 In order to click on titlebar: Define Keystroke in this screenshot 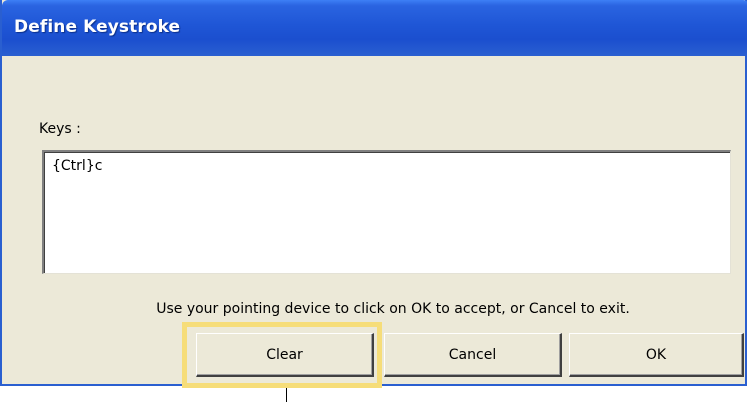, I will do `click(374, 28)`.